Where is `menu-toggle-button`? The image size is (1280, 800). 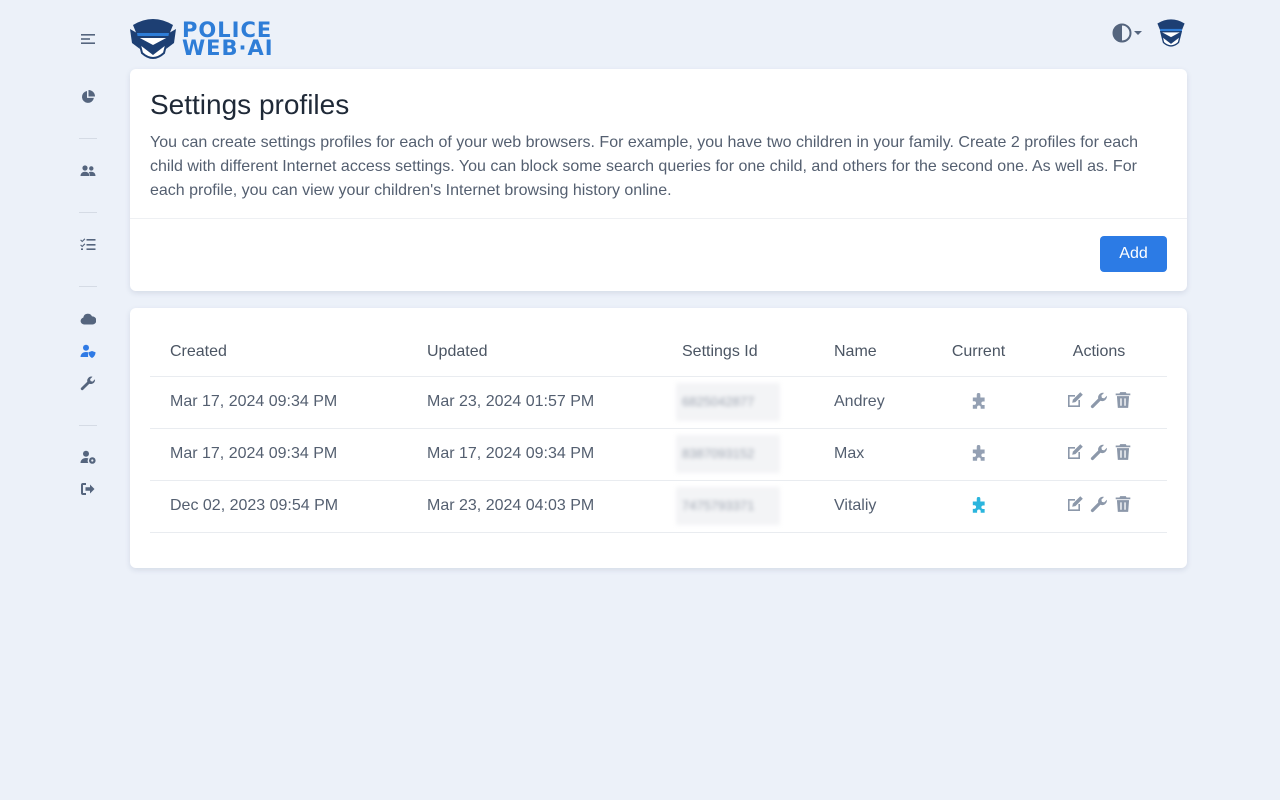
menu-toggle-button is located at coordinates (88, 39).